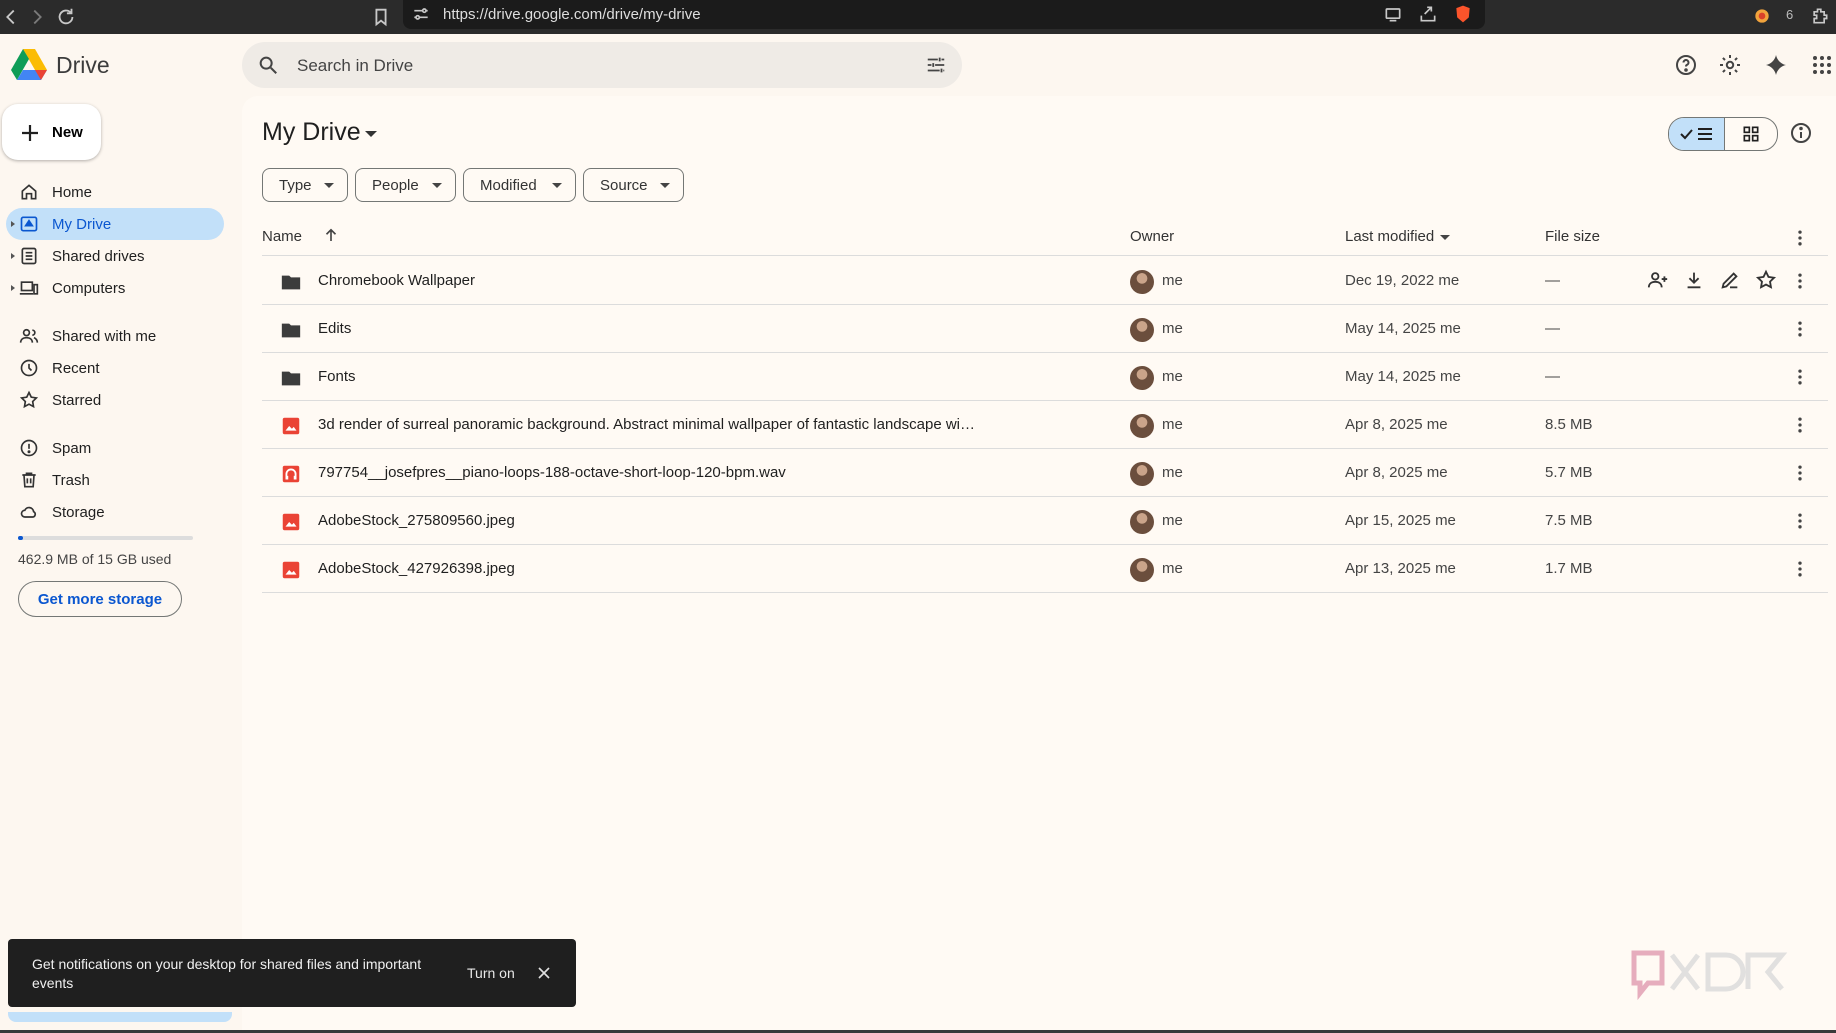 The width and height of the screenshot is (1836, 1033). What do you see at coordinates (1389, 236) in the screenshot?
I see `column-header-last-modified: Last modified` at bounding box center [1389, 236].